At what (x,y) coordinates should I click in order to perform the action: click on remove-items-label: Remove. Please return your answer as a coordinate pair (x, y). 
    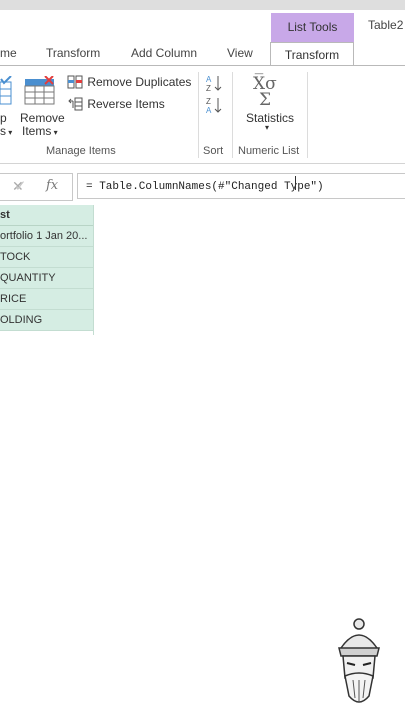
    Looking at the image, I should click on (42, 118).